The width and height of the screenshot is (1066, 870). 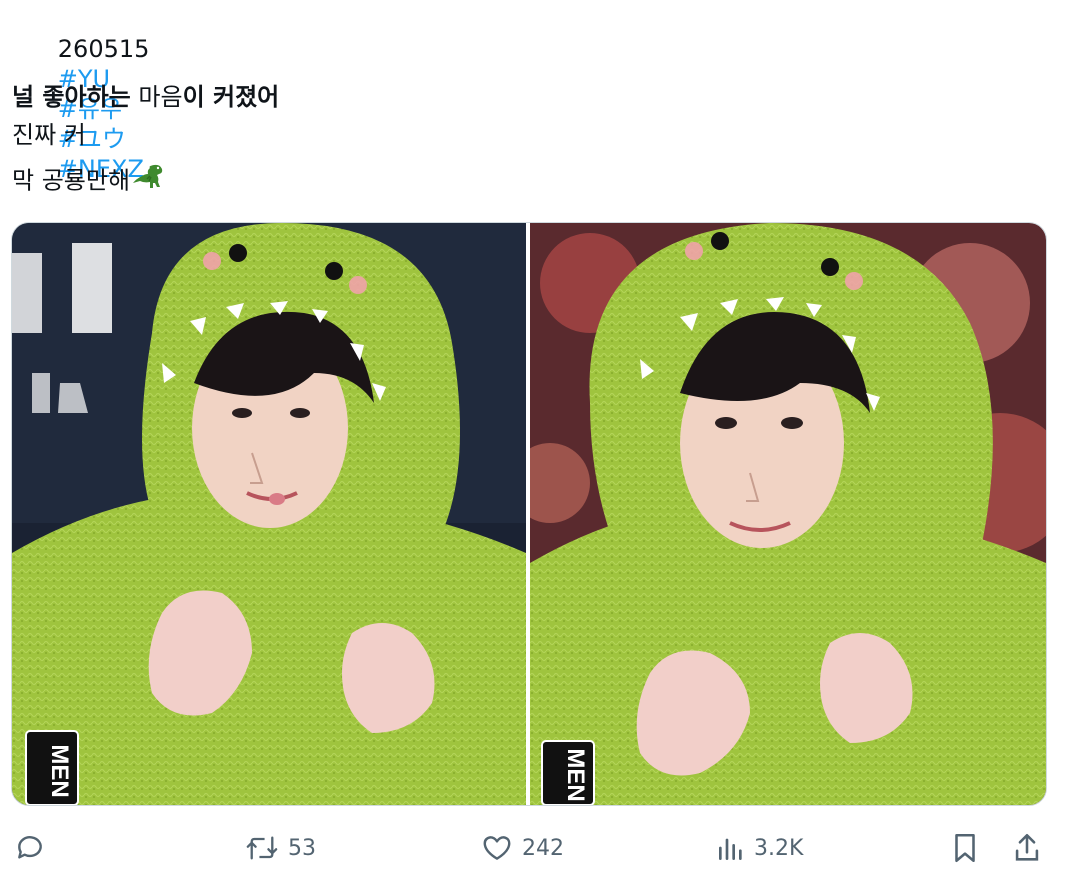 What do you see at coordinates (302, 848) in the screenshot?
I see `retweet-count: 53` at bounding box center [302, 848].